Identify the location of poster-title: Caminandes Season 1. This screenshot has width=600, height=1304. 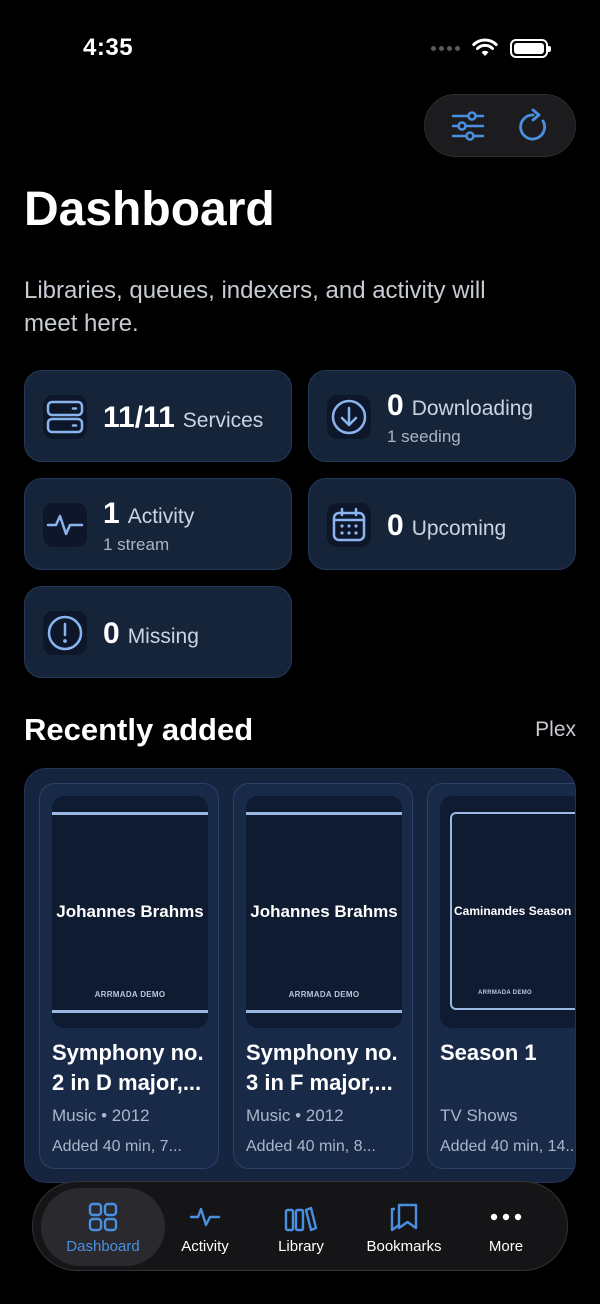
(515, 911).